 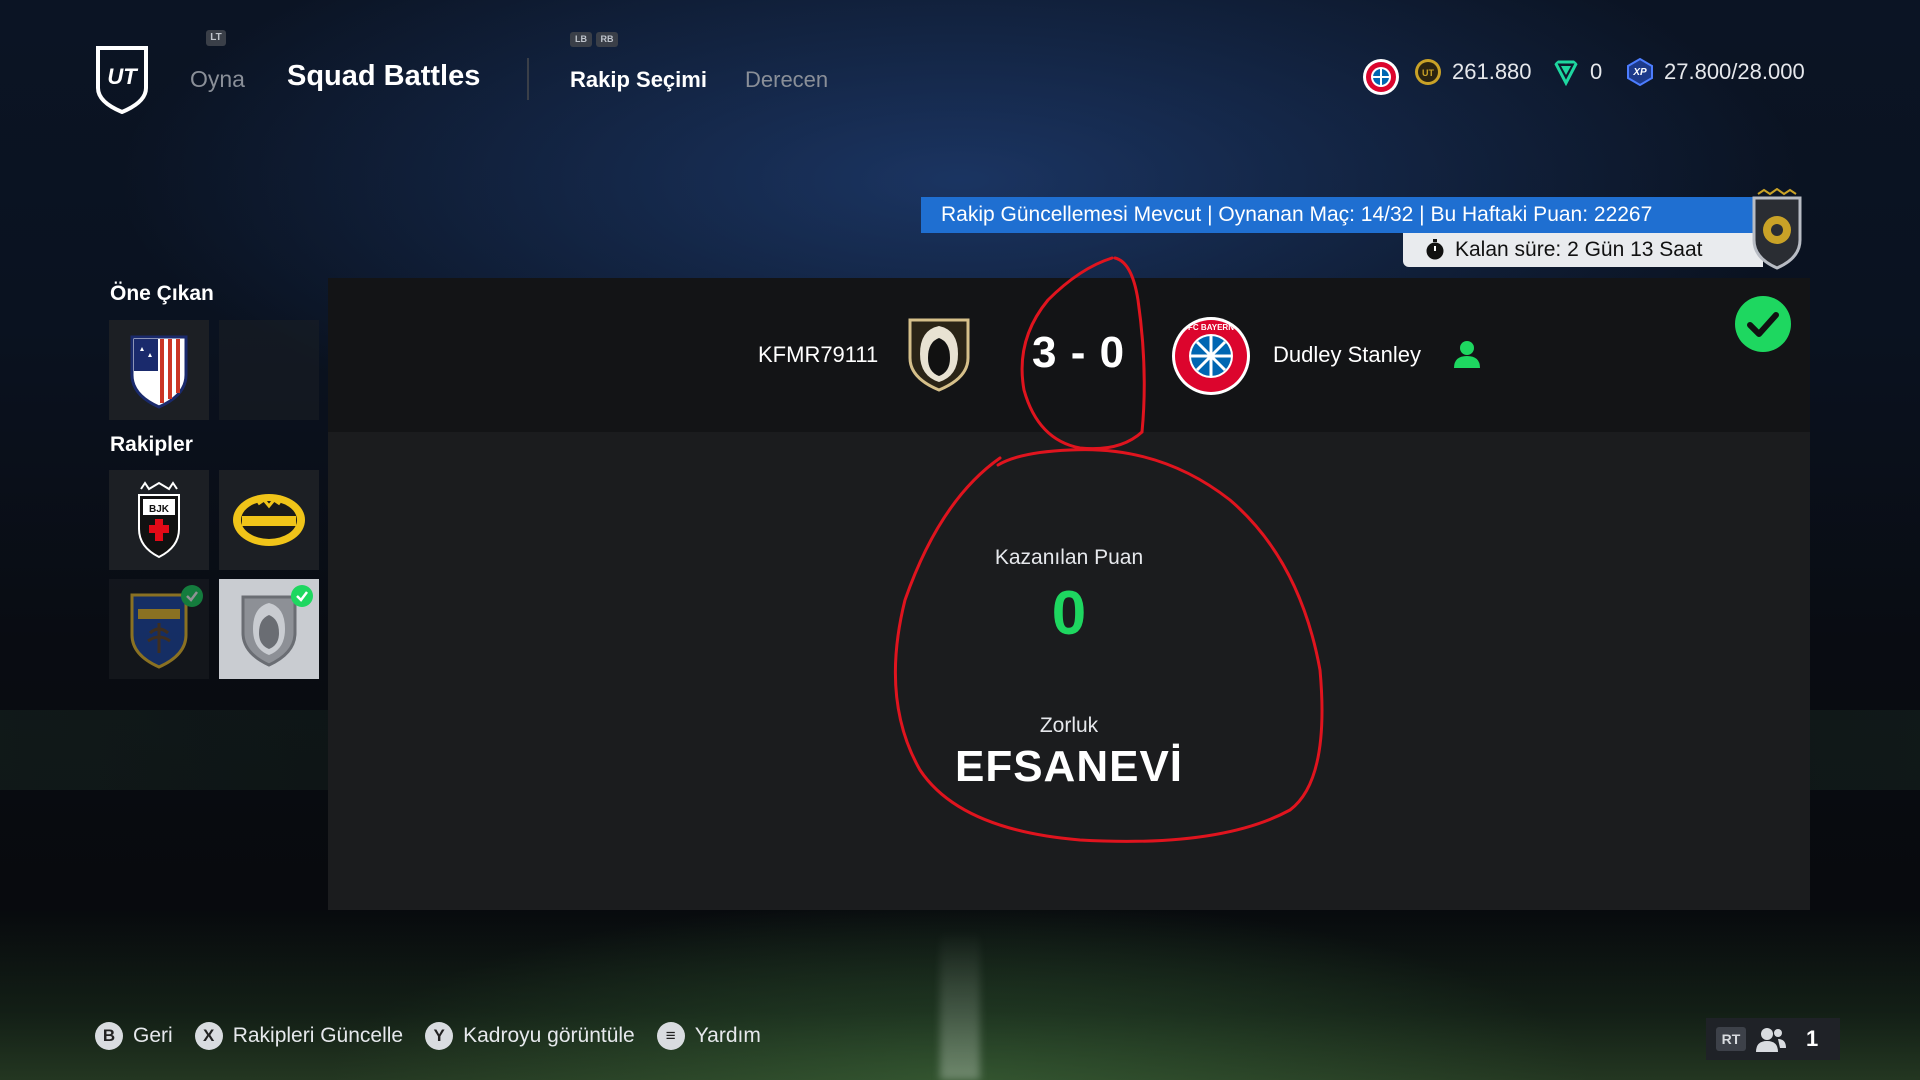 I want to click on lt-button-hint: LT, so click(x=216, y=38).